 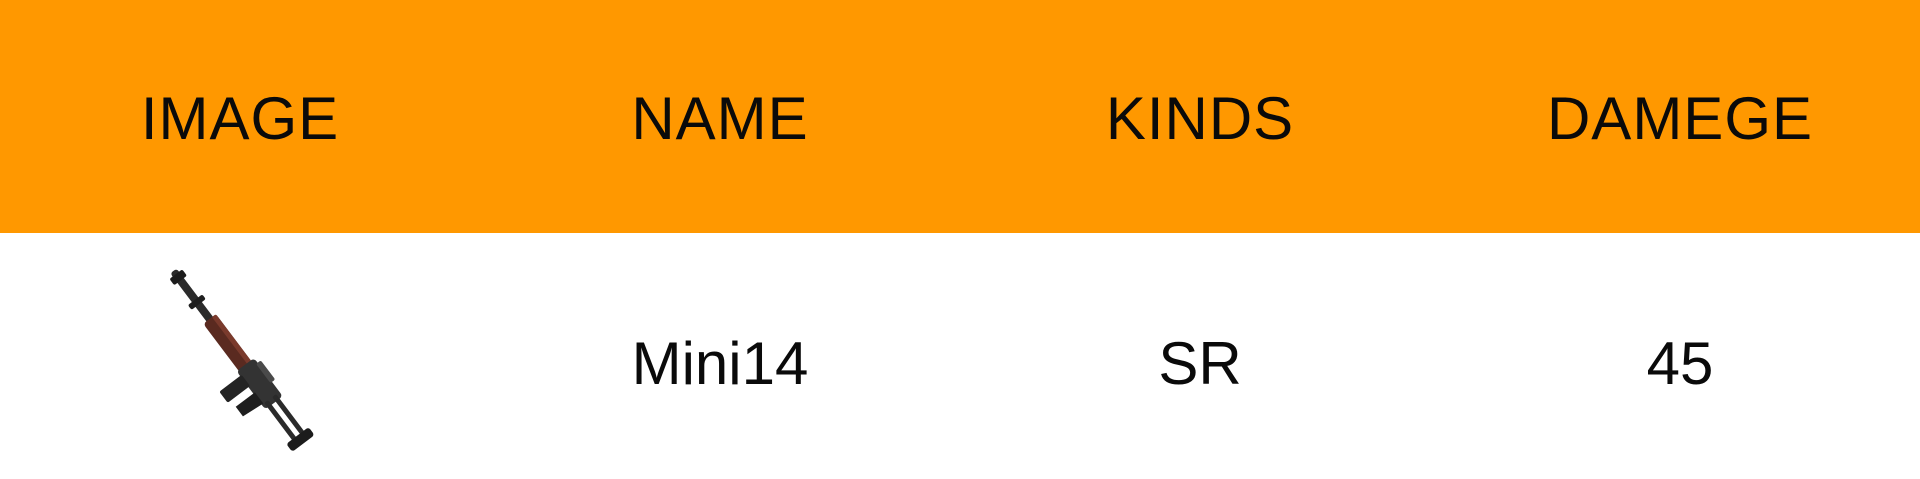 What do you see at coordinates (1200, 363) in the screenshot?
I see `weapon-kind: SR` at bounding box center [1200, 363].